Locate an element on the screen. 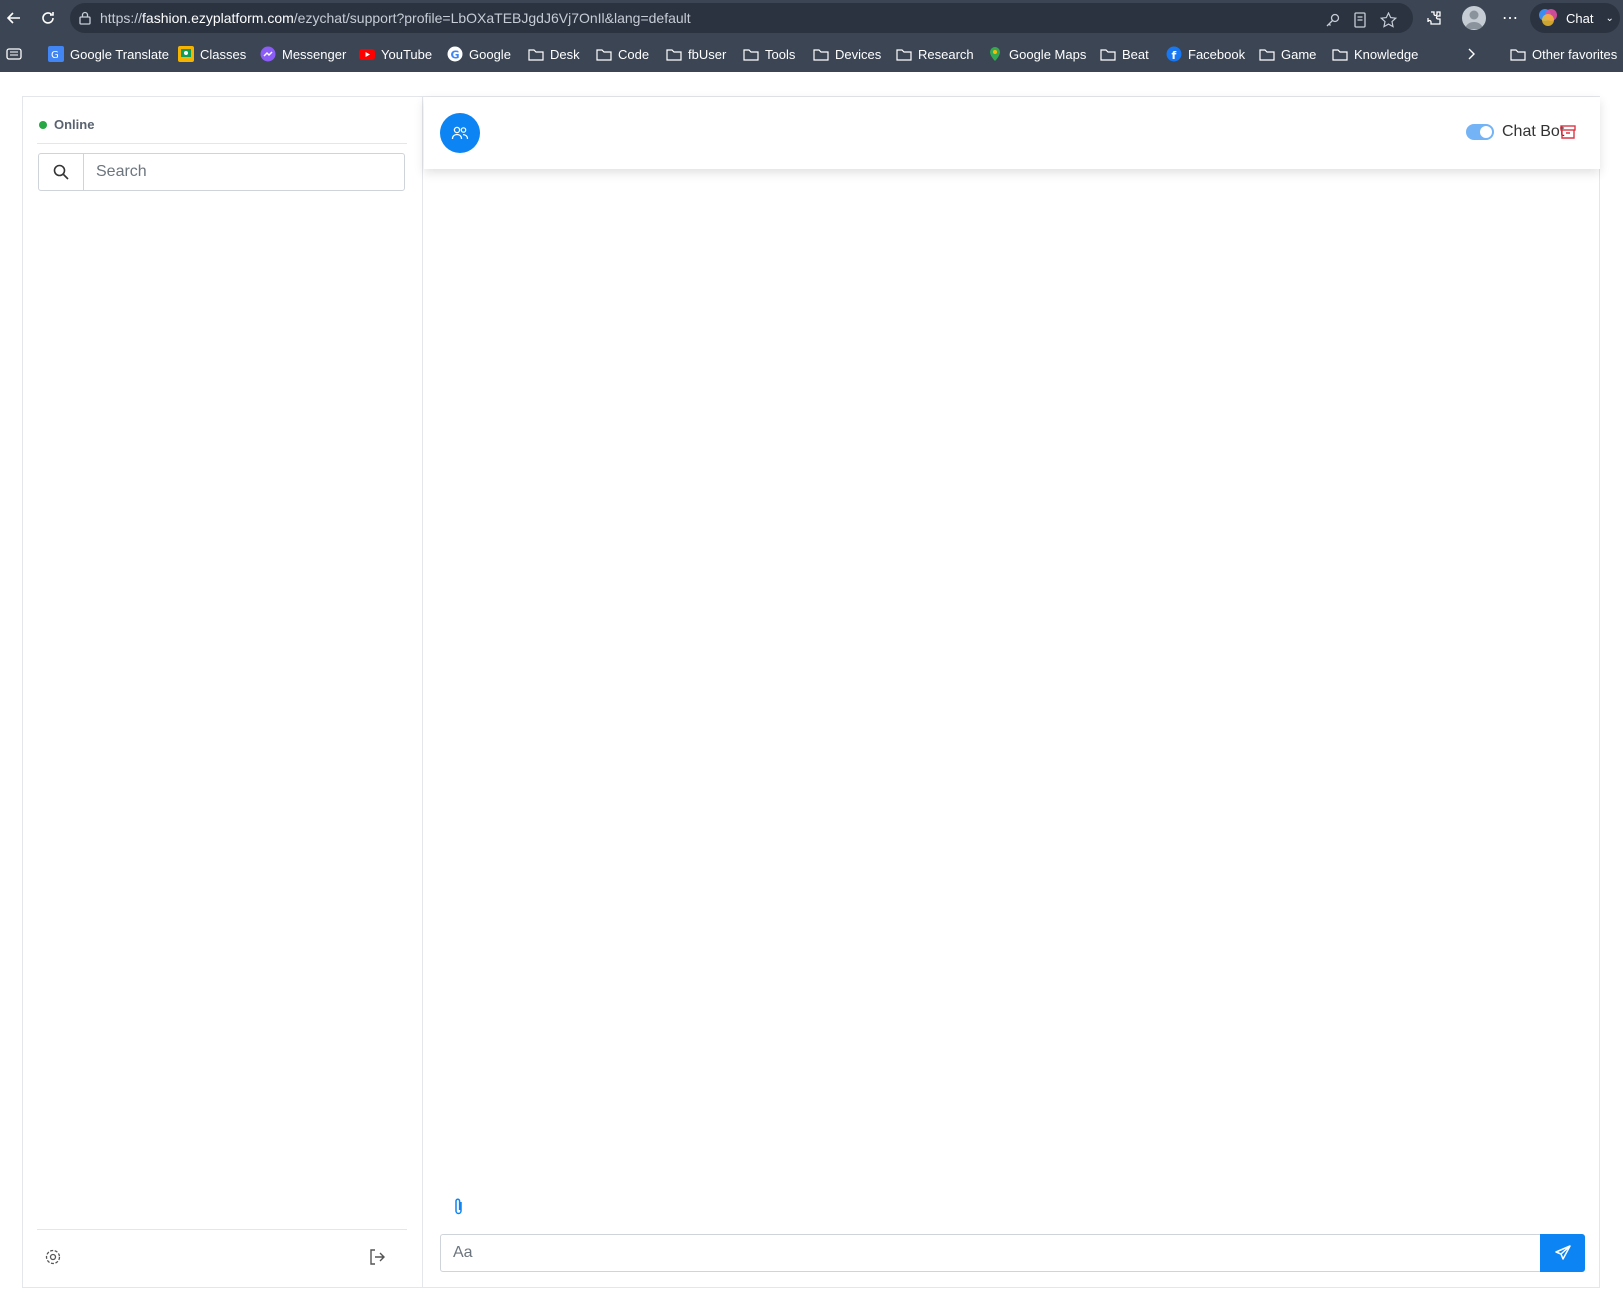 The height and width of the screenshot is (1309, 1623). favorite-star-icon is located at coordinates (1388, 22).